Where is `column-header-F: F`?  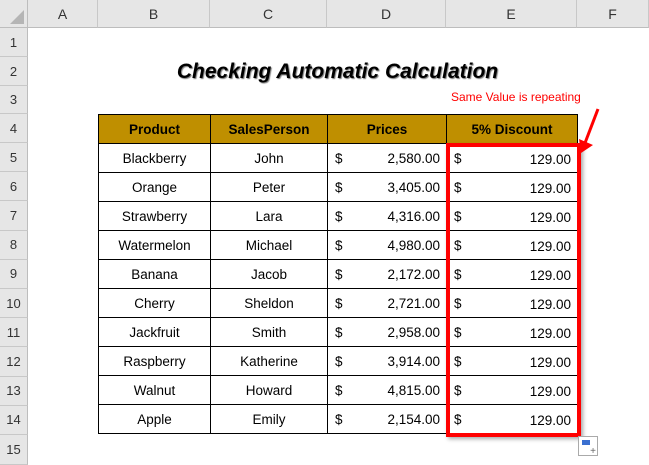
column-header-F: F is located at coordinates (613, 14).